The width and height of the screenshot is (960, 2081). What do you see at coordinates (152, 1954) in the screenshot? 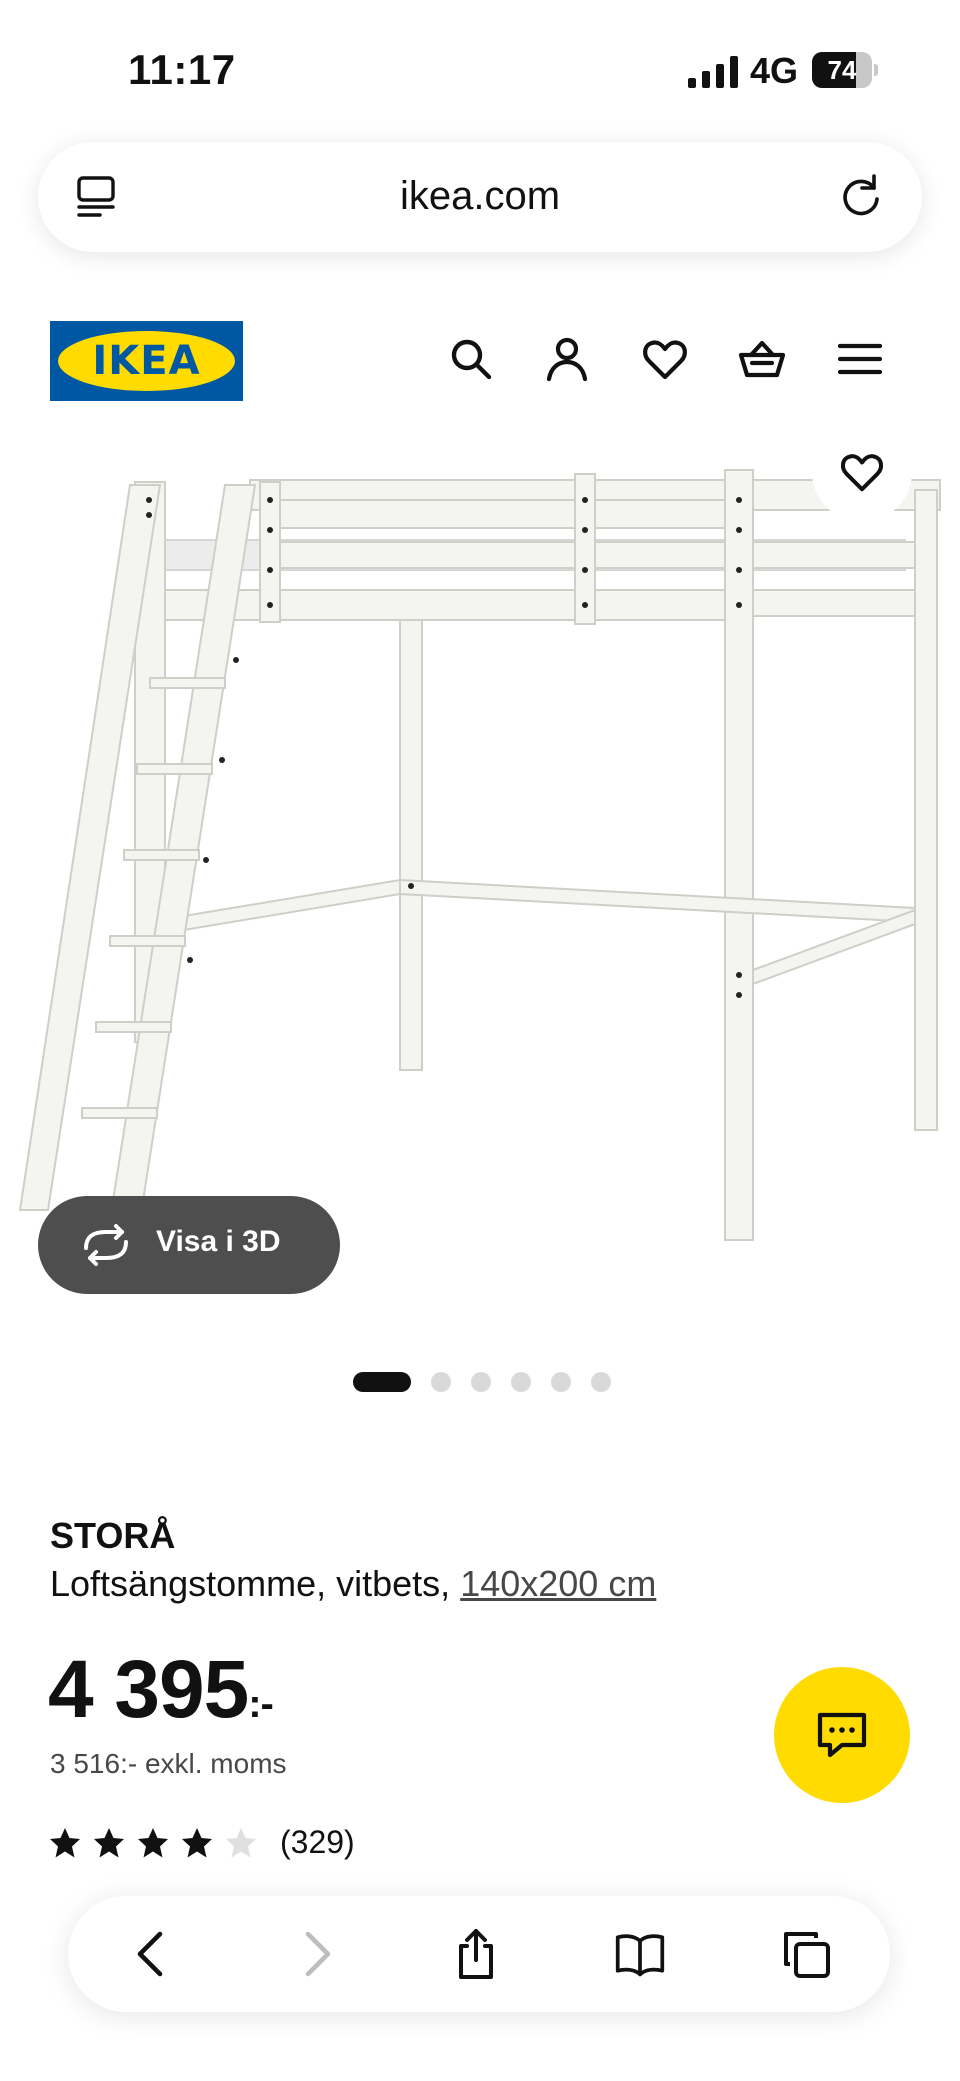
I see `back-icon` at bounding box center [152, 1954].